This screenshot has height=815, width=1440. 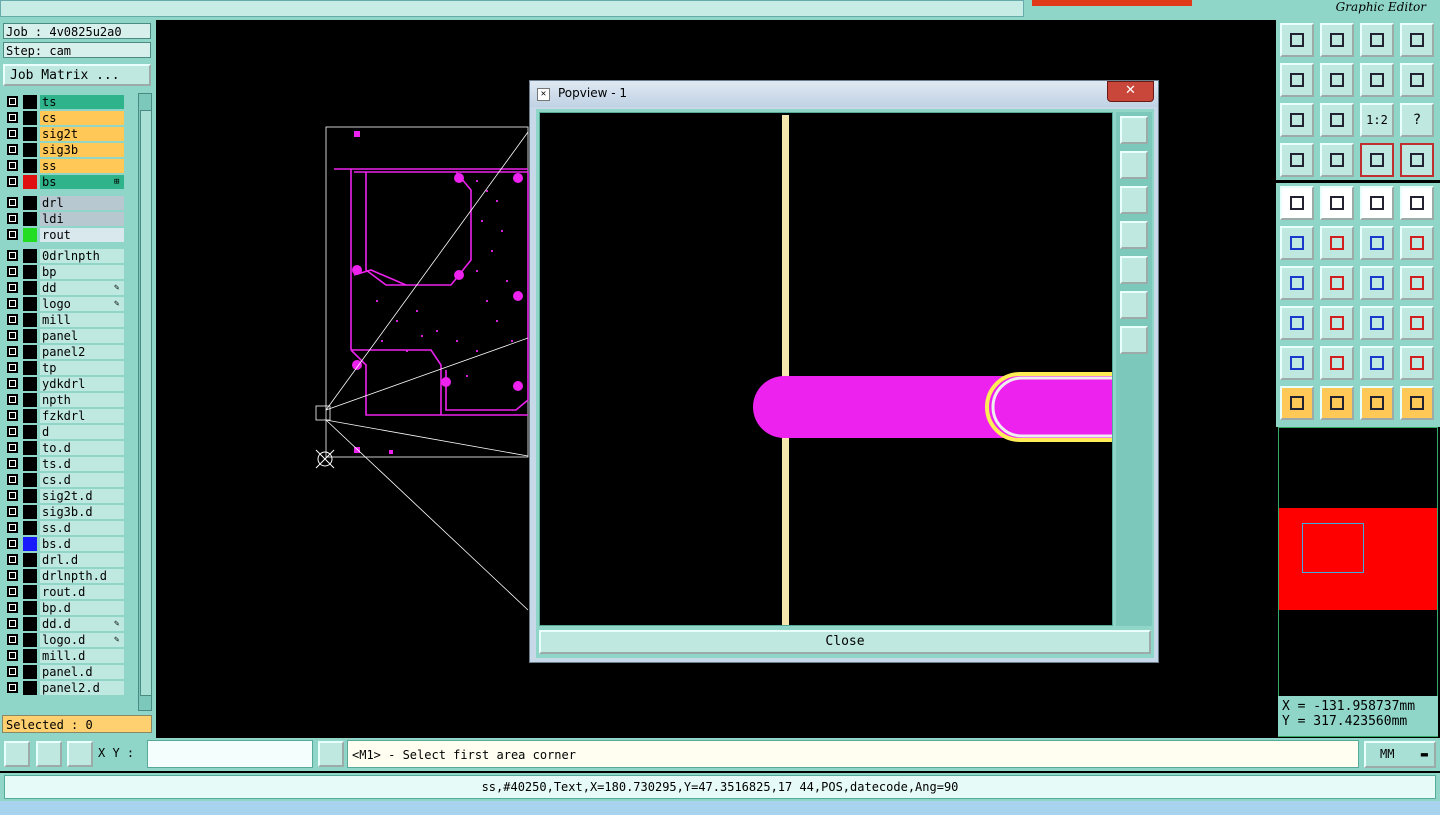 I want to click on layer-row: ss, so click(x=64, y=166).